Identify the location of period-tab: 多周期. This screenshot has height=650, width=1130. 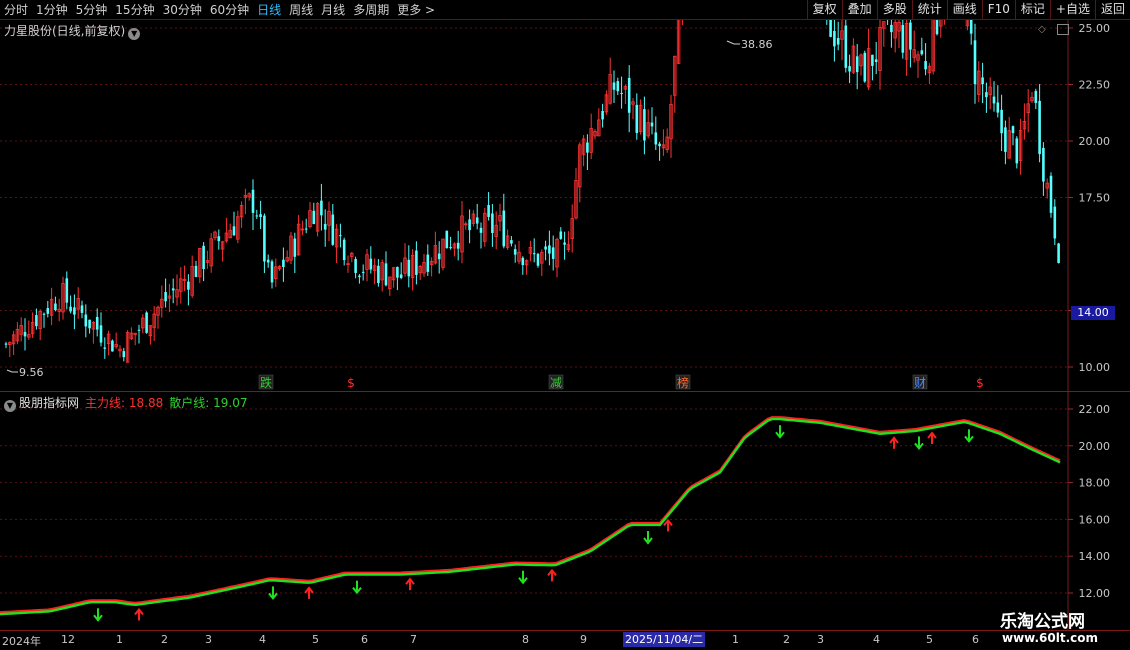
(371, 10).